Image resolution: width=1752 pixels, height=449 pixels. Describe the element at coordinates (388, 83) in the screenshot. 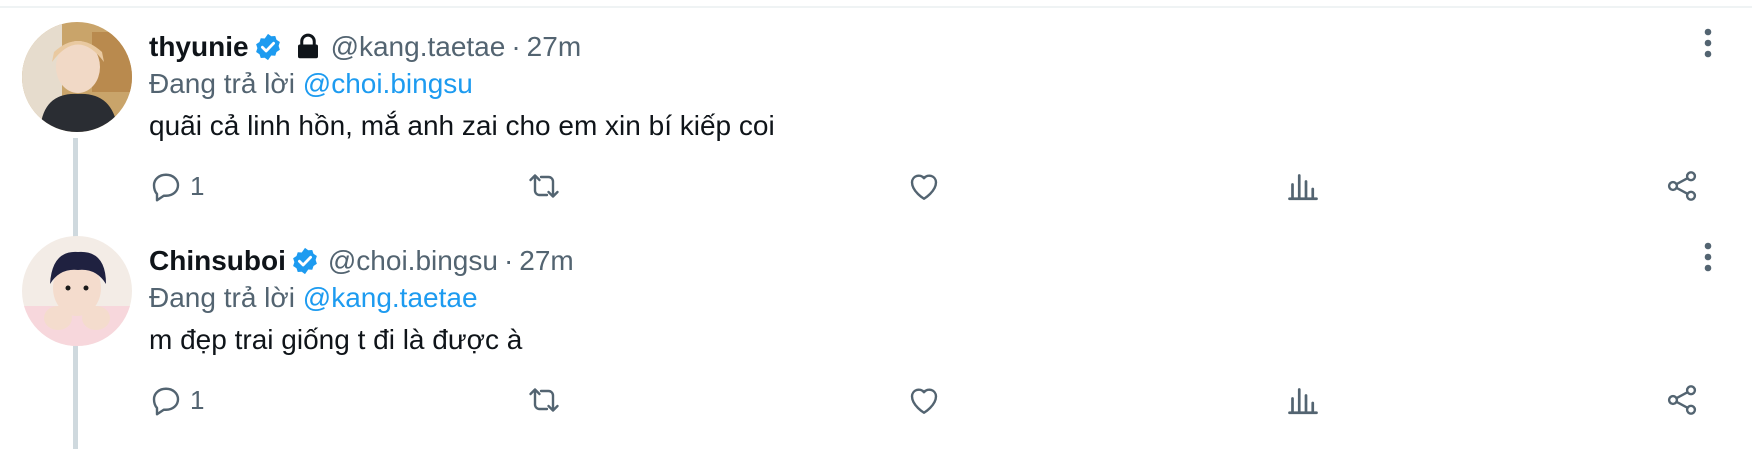

I see `replying-to-mention: @choi.bingsu` at that location.